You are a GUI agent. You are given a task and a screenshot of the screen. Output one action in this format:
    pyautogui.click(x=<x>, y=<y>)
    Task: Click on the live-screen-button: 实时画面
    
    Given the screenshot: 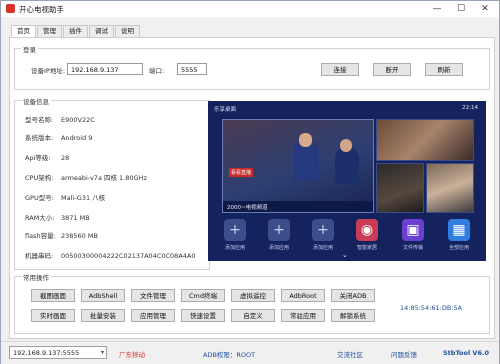 What is the action you would take?
    pyautogui.click(x=53, y=315)
    